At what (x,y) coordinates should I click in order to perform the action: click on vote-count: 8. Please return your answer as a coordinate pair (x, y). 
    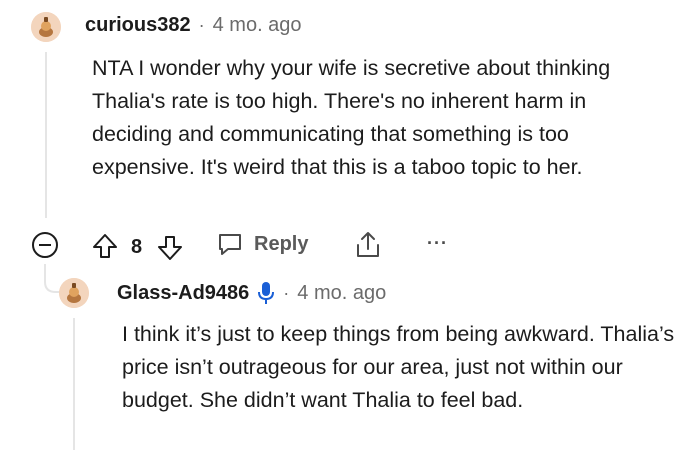
    Looking at the image, I should click on (137, 247).